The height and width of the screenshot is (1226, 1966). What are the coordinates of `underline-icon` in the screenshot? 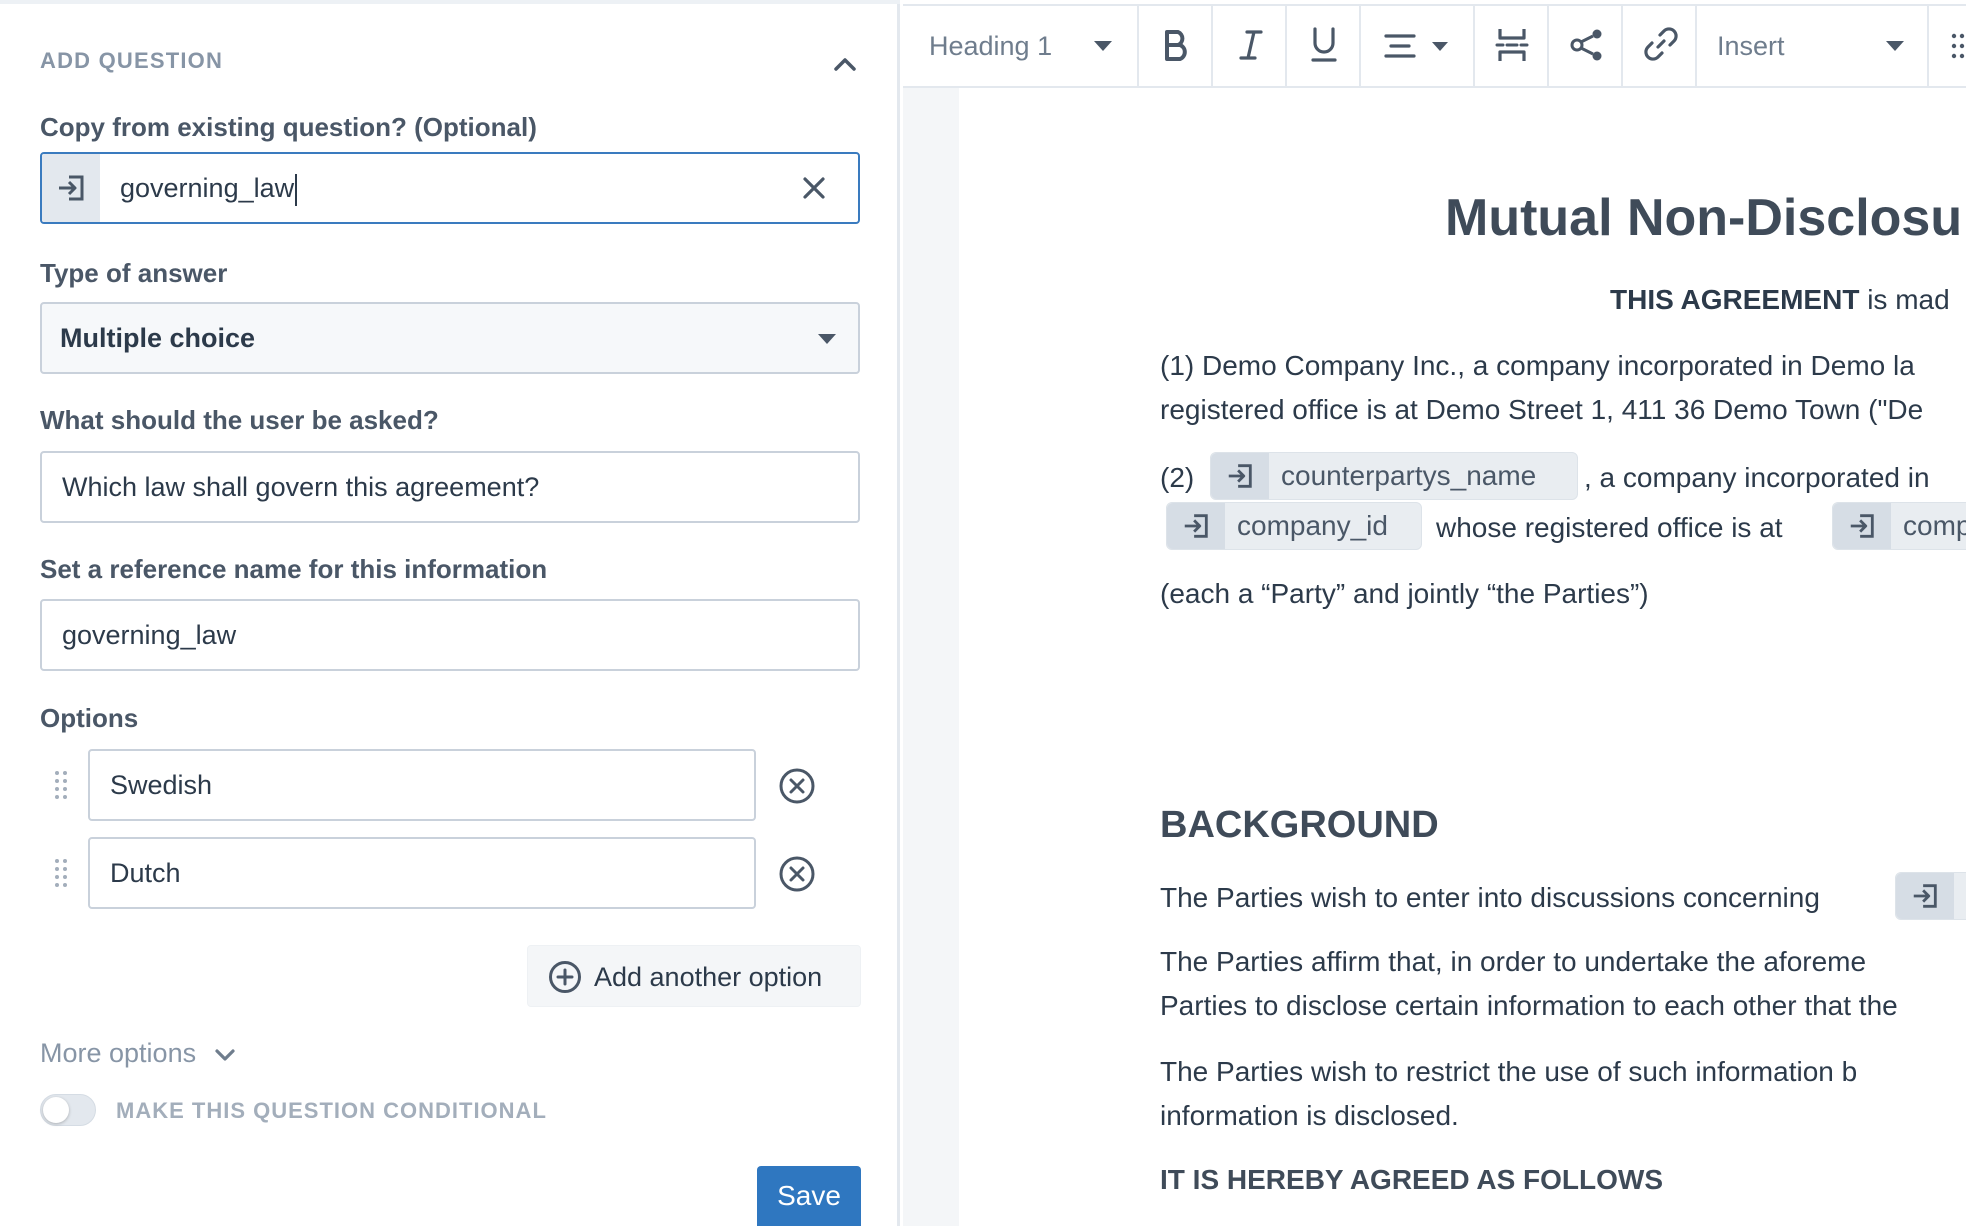 It's located at (1324, 44).